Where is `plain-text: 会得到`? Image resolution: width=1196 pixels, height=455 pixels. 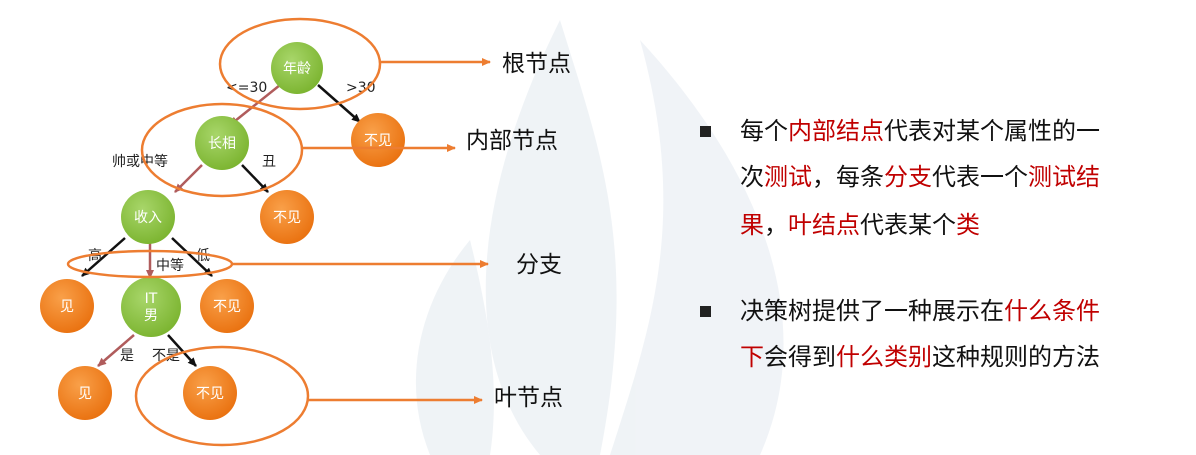
plain-text: 会得到 is located at coordinates (800, 357).